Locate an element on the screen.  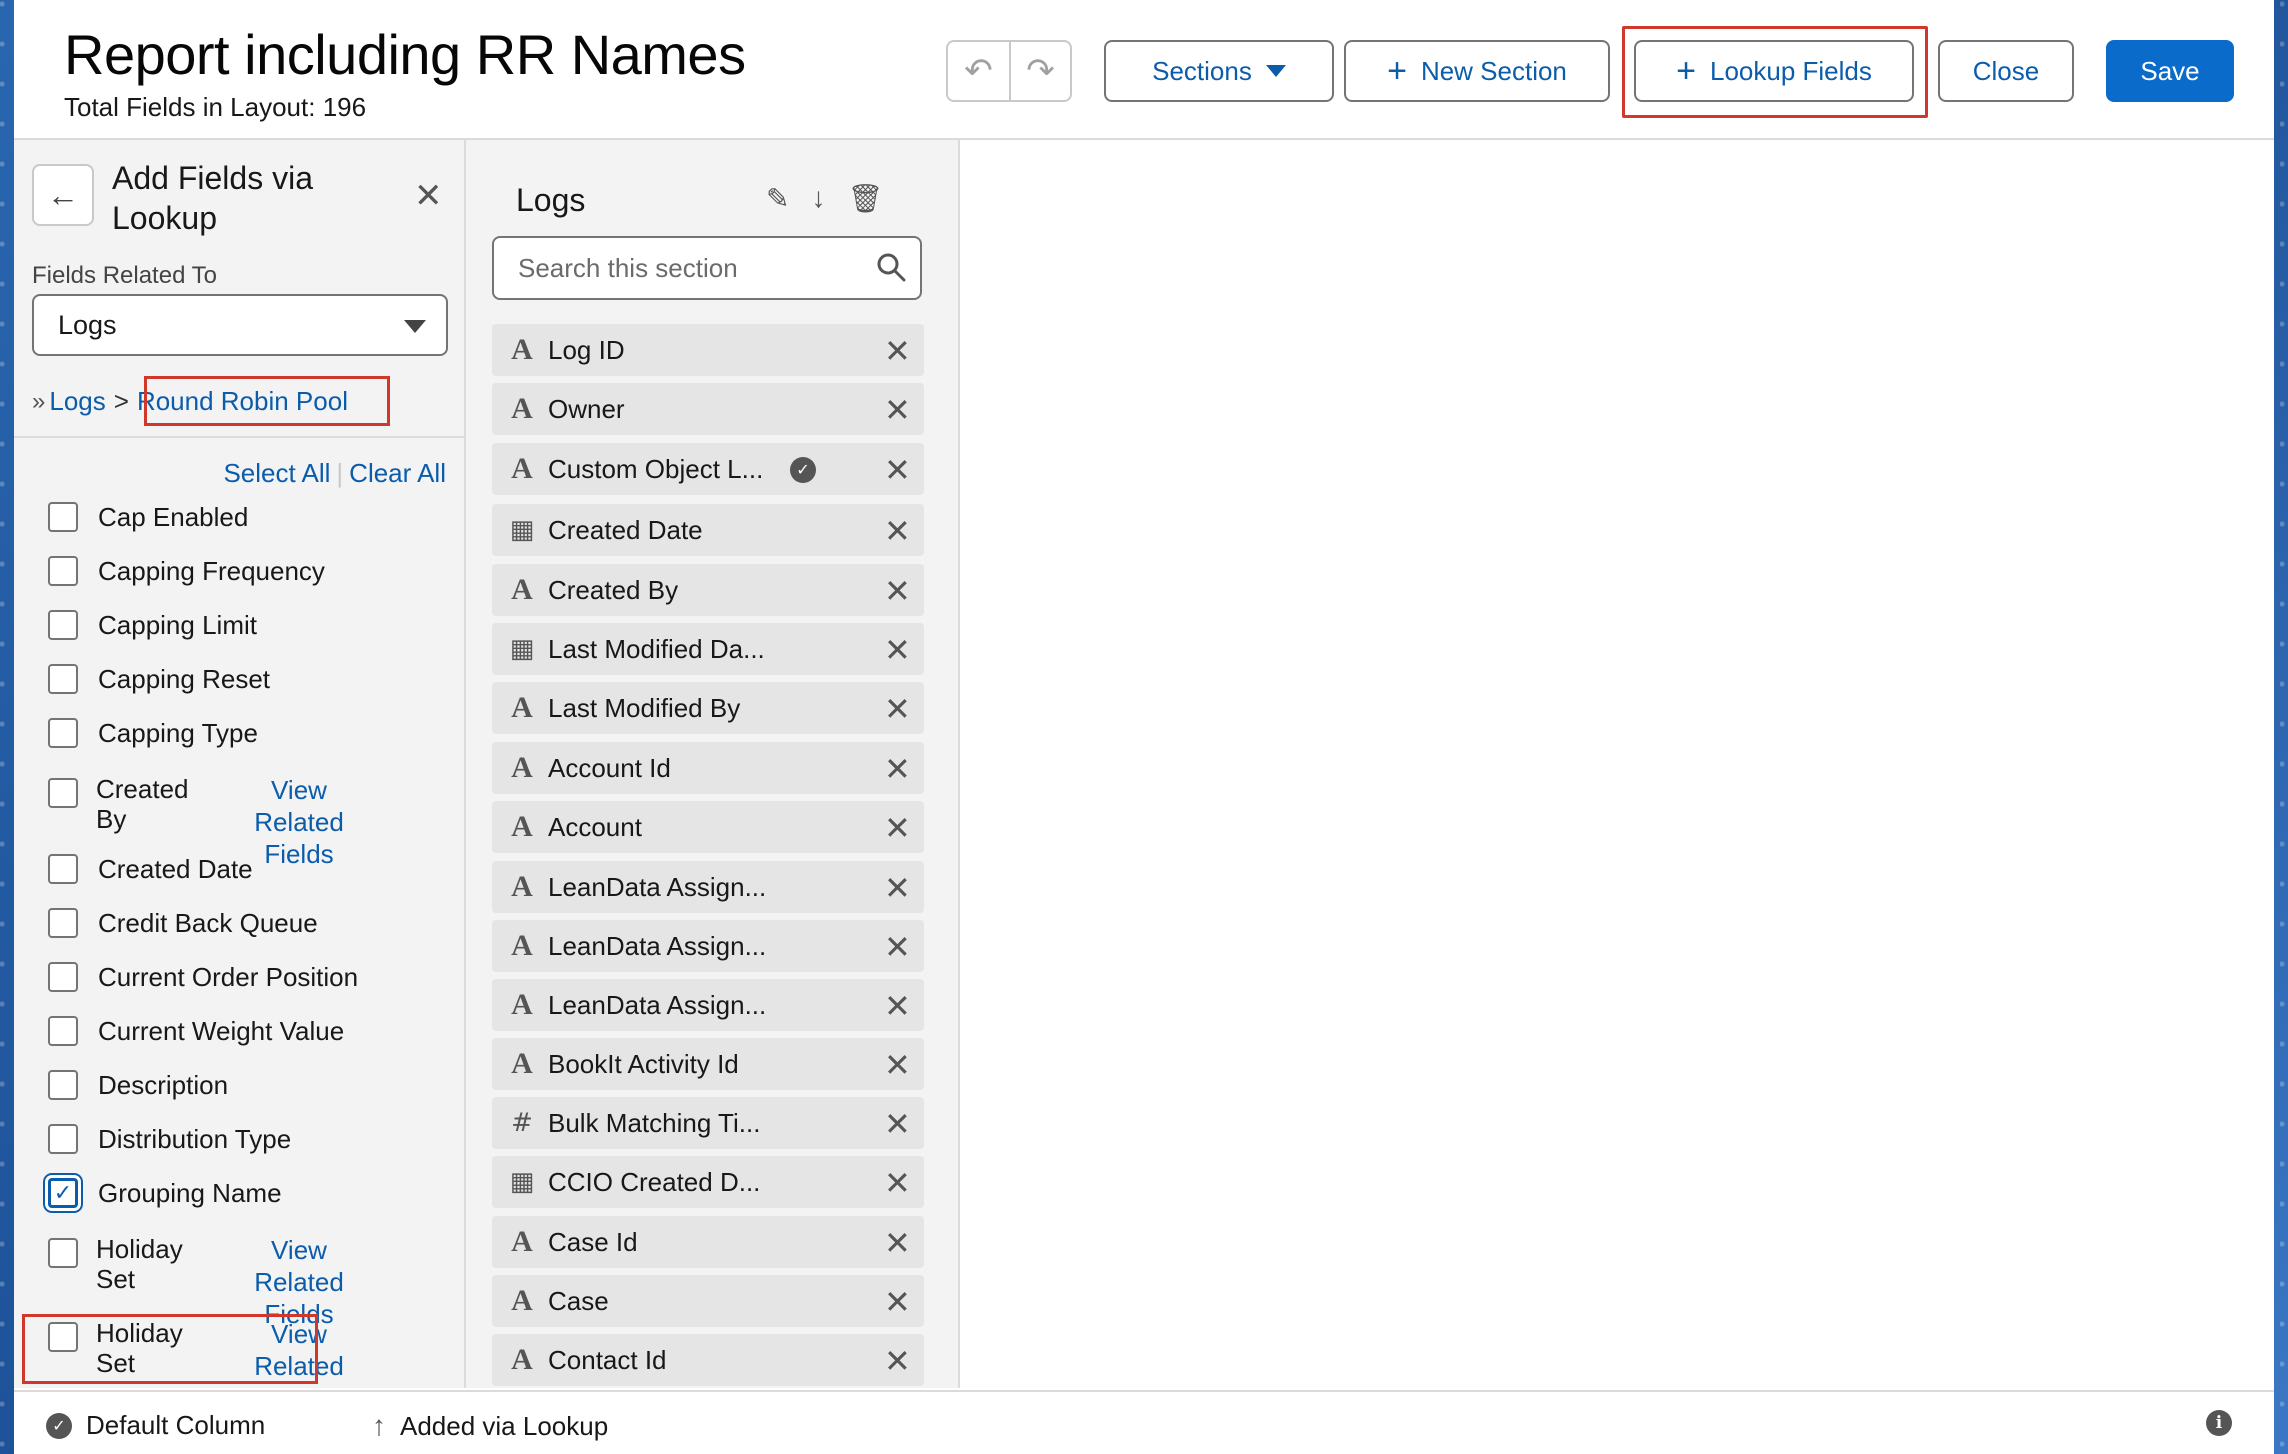
double-chevron-icon: » is located at coordinates (39, 402).